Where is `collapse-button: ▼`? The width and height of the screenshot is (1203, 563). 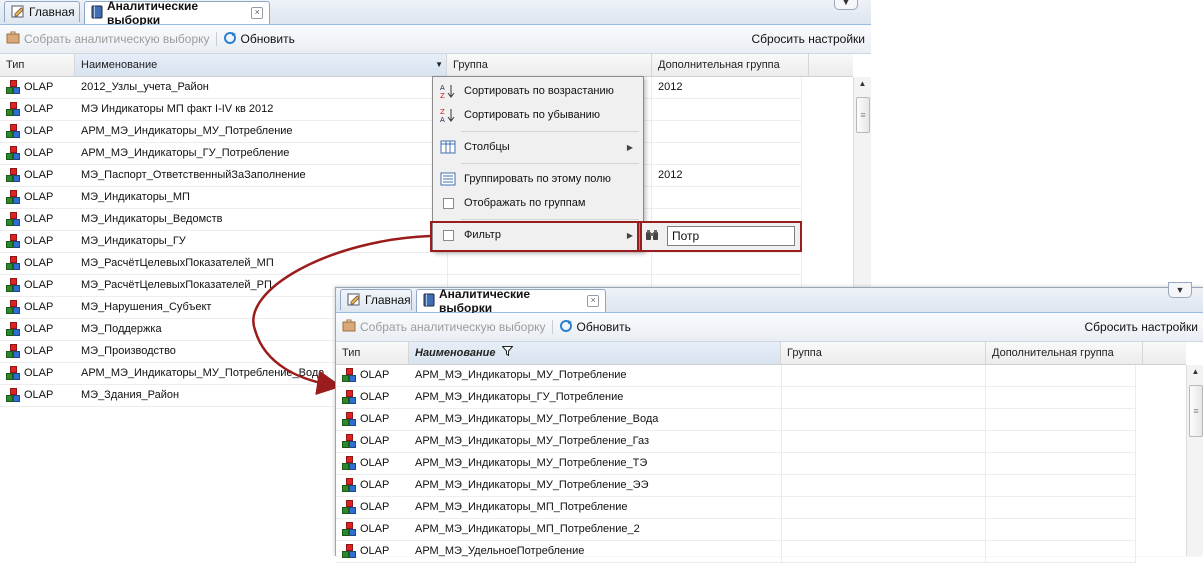 collapse-button: ▼ is located at coordinates (1180, 290).